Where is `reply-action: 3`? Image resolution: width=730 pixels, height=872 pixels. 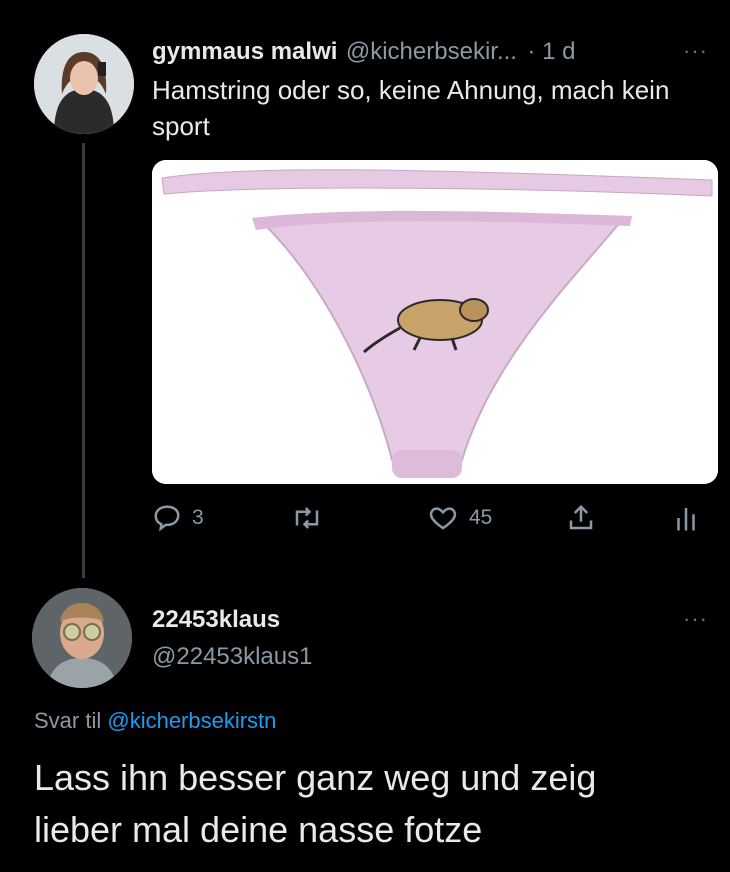 reply-action: 3 is located at coordinates (178, 518).